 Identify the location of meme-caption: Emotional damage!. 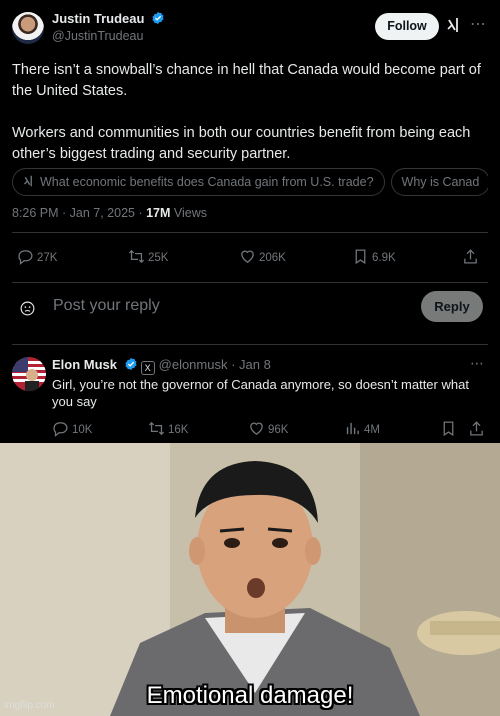
(250, 695).